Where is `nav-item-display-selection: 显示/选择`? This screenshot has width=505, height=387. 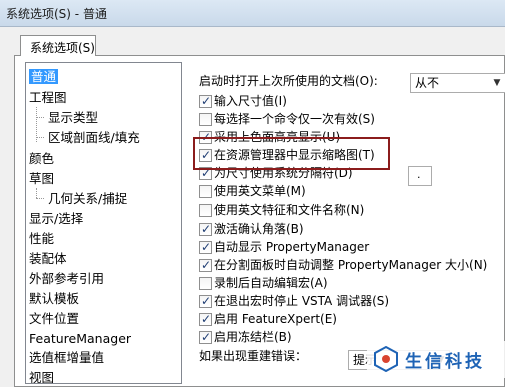
nav-item-display-selection: 显示/选择 is located at coordinates (56, 218).